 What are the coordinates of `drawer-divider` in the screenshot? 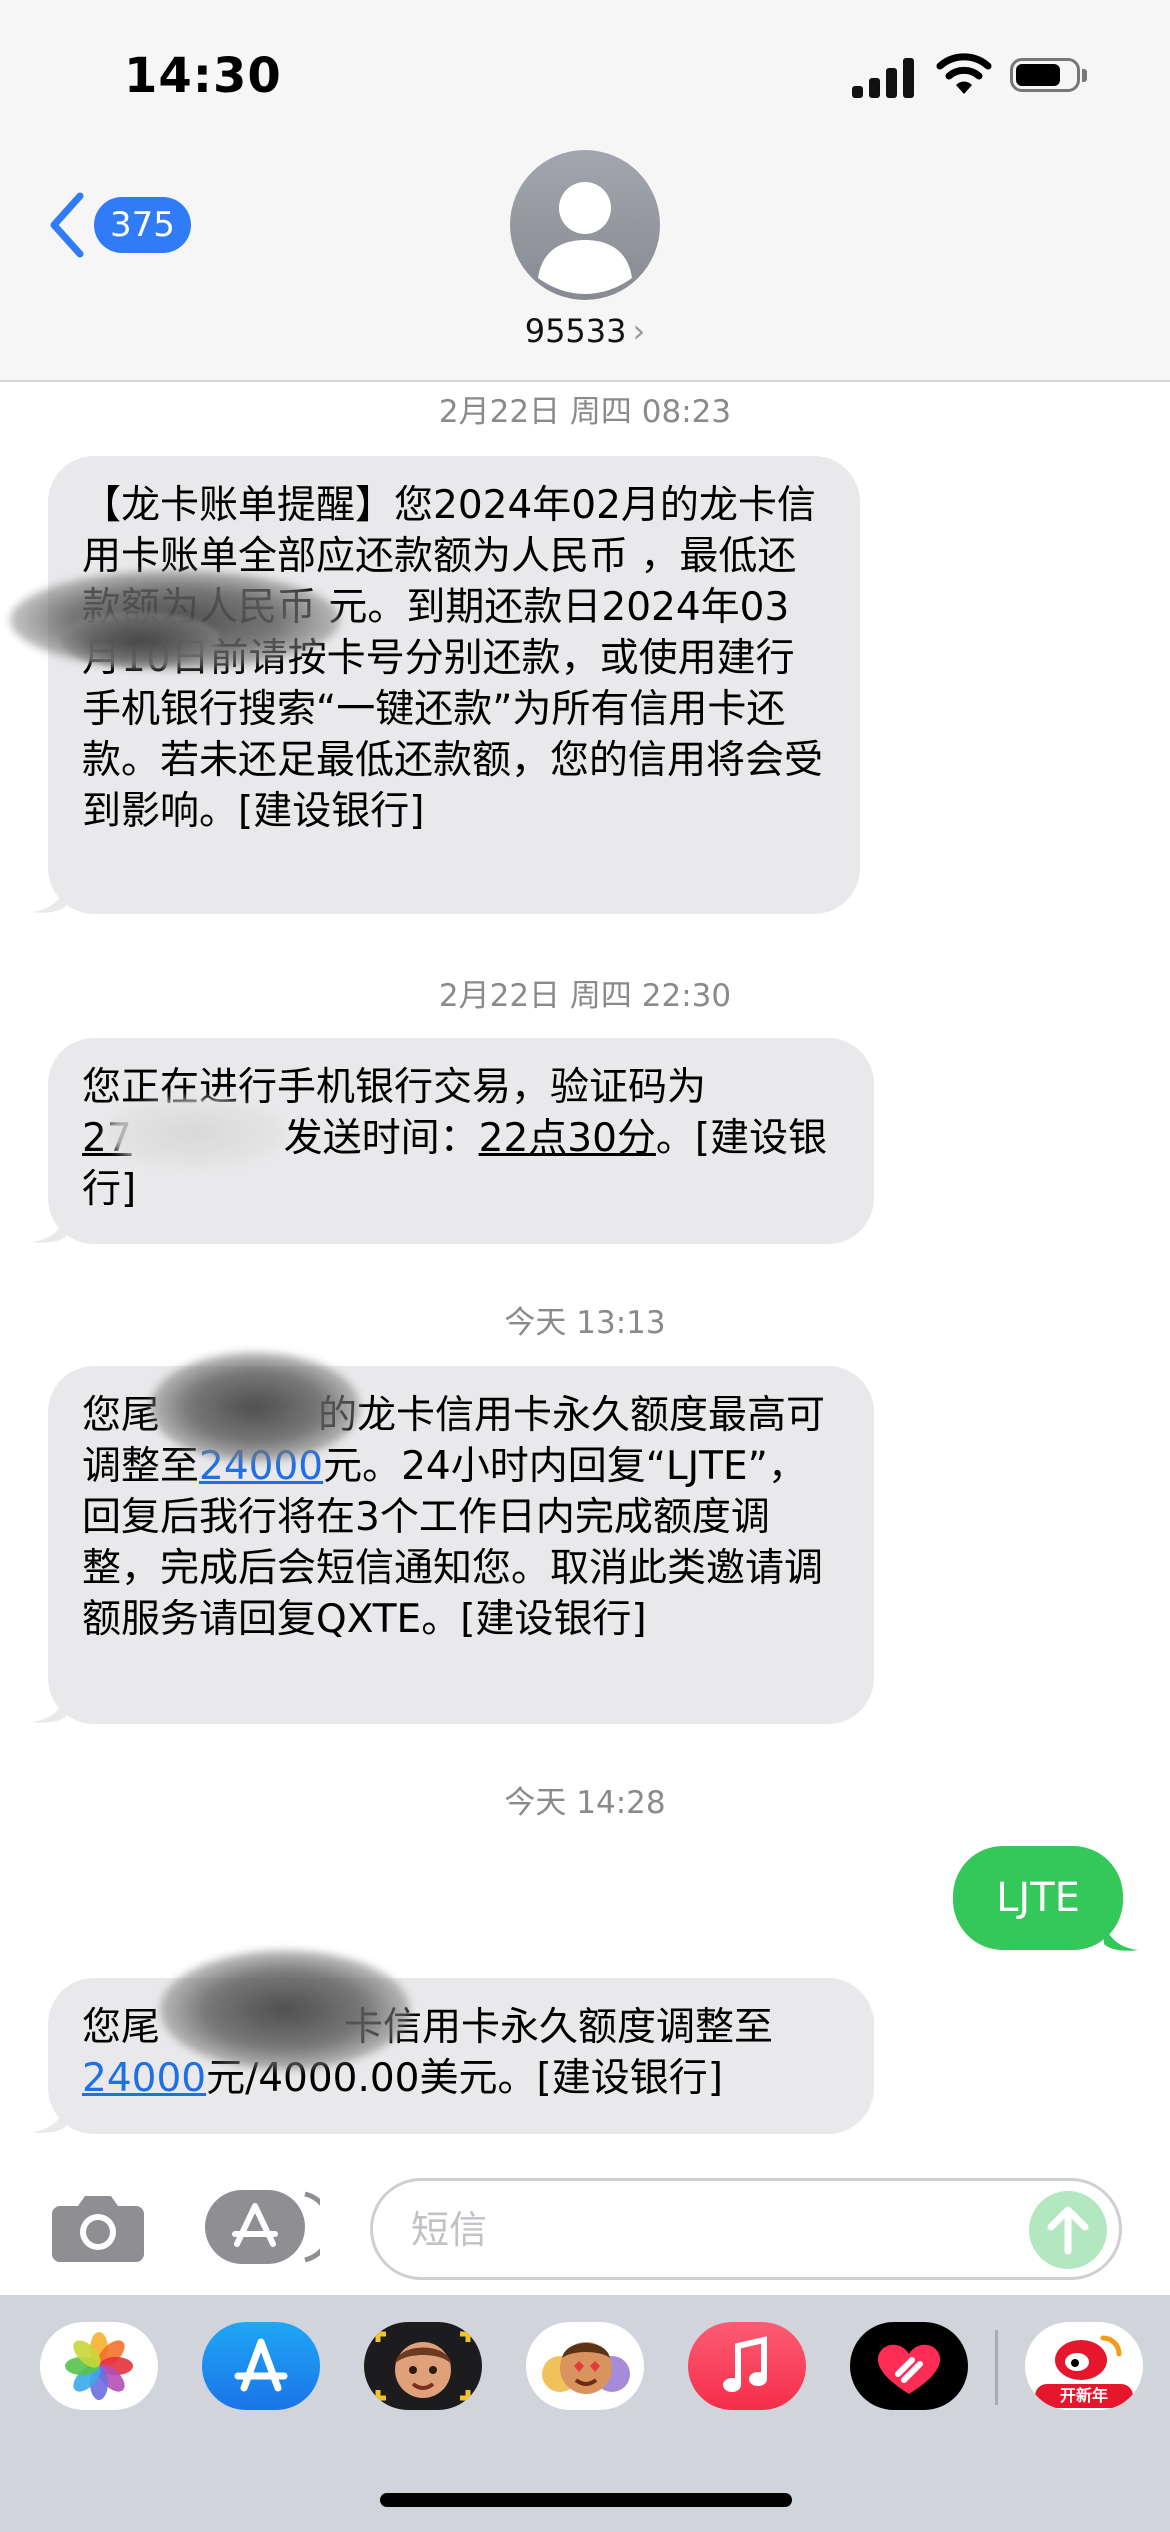 It's located at (996, 2367).